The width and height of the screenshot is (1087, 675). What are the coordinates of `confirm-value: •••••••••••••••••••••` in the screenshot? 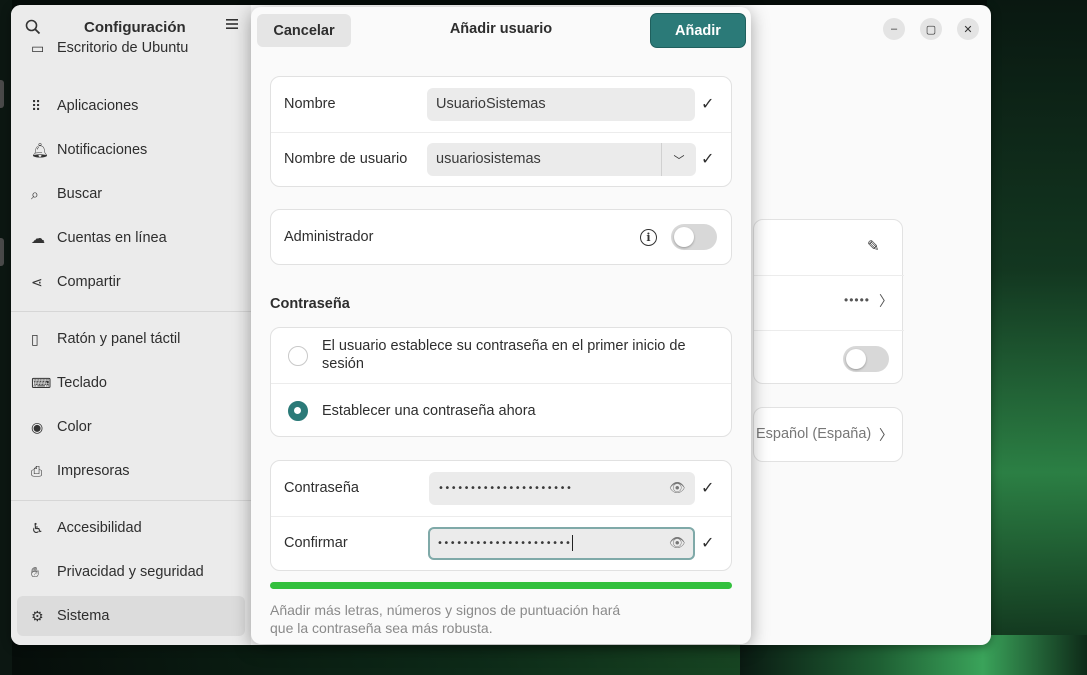 It's located at (504, 543).